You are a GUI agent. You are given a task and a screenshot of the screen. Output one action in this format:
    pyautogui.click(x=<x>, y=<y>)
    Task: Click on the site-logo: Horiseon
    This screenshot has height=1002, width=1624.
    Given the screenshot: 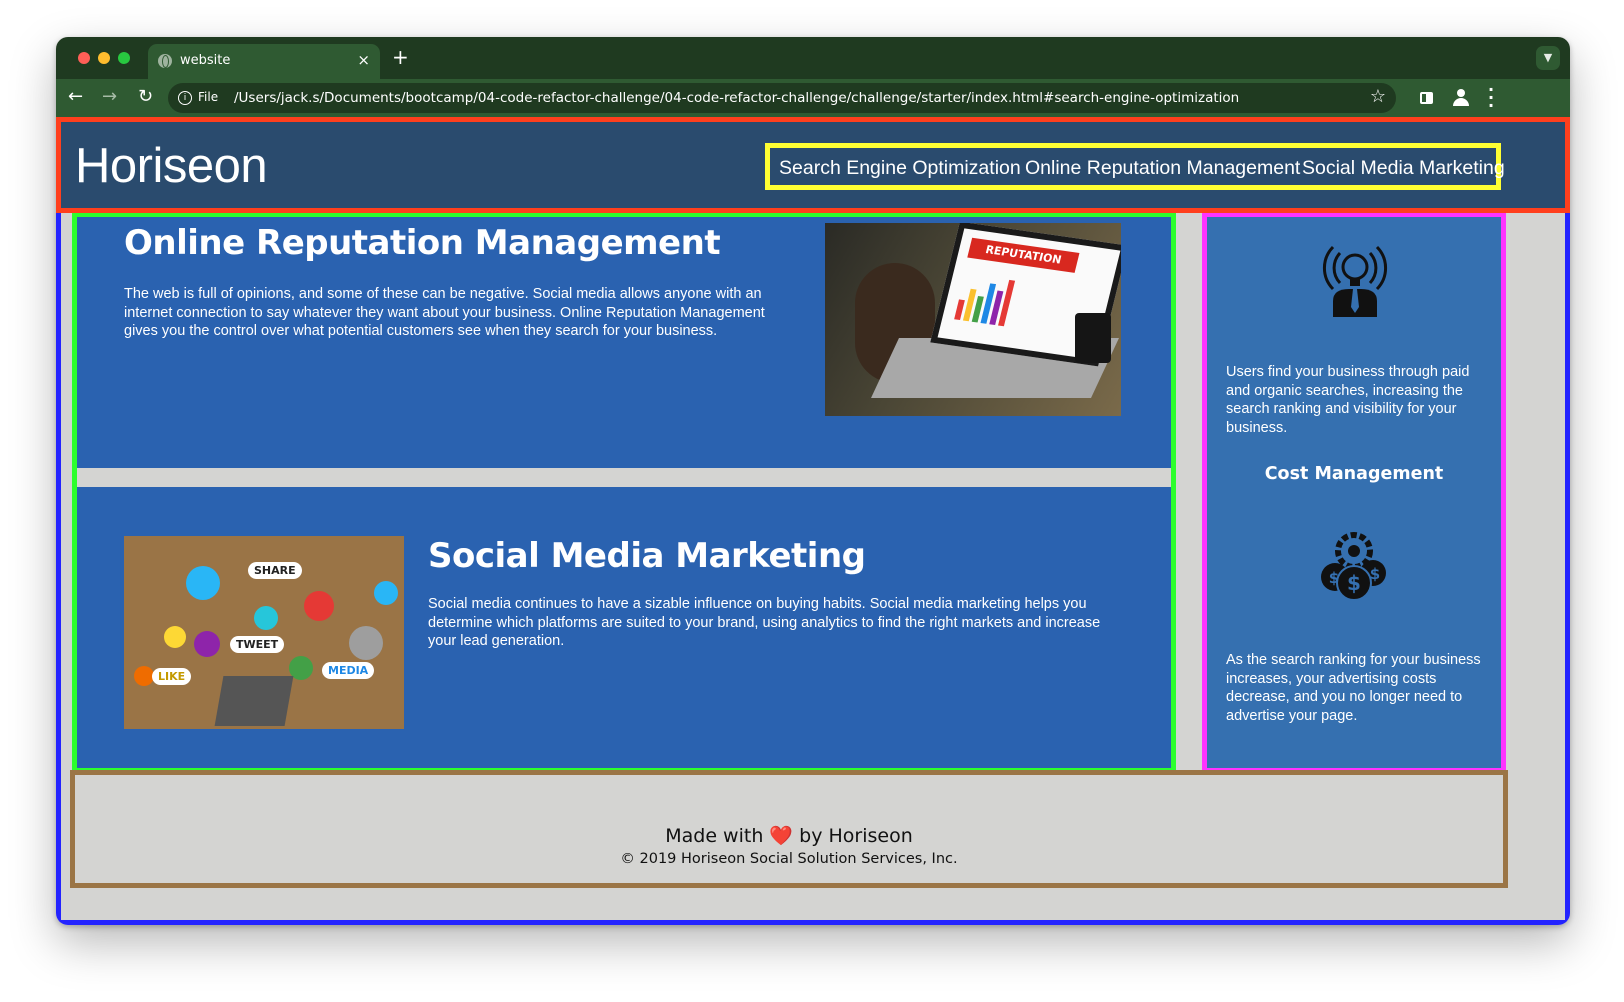 What is the action you would take?
    pyautogui.click(x=171, y=166)
    